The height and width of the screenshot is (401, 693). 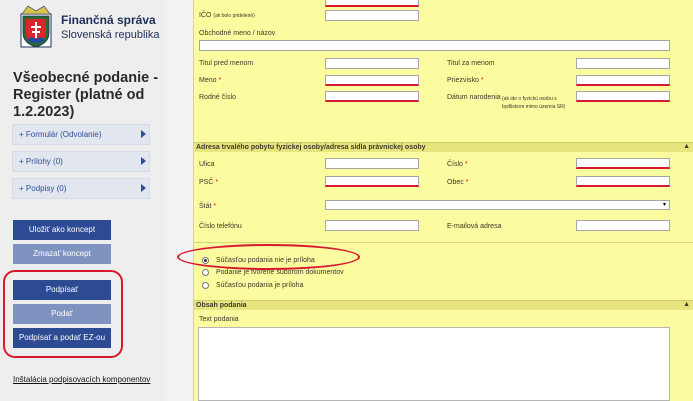 What do you see at coordinates (465, 80) in the screenshot?
I see `surname-label: Priezvisko *` at bounding box center [465, 80].